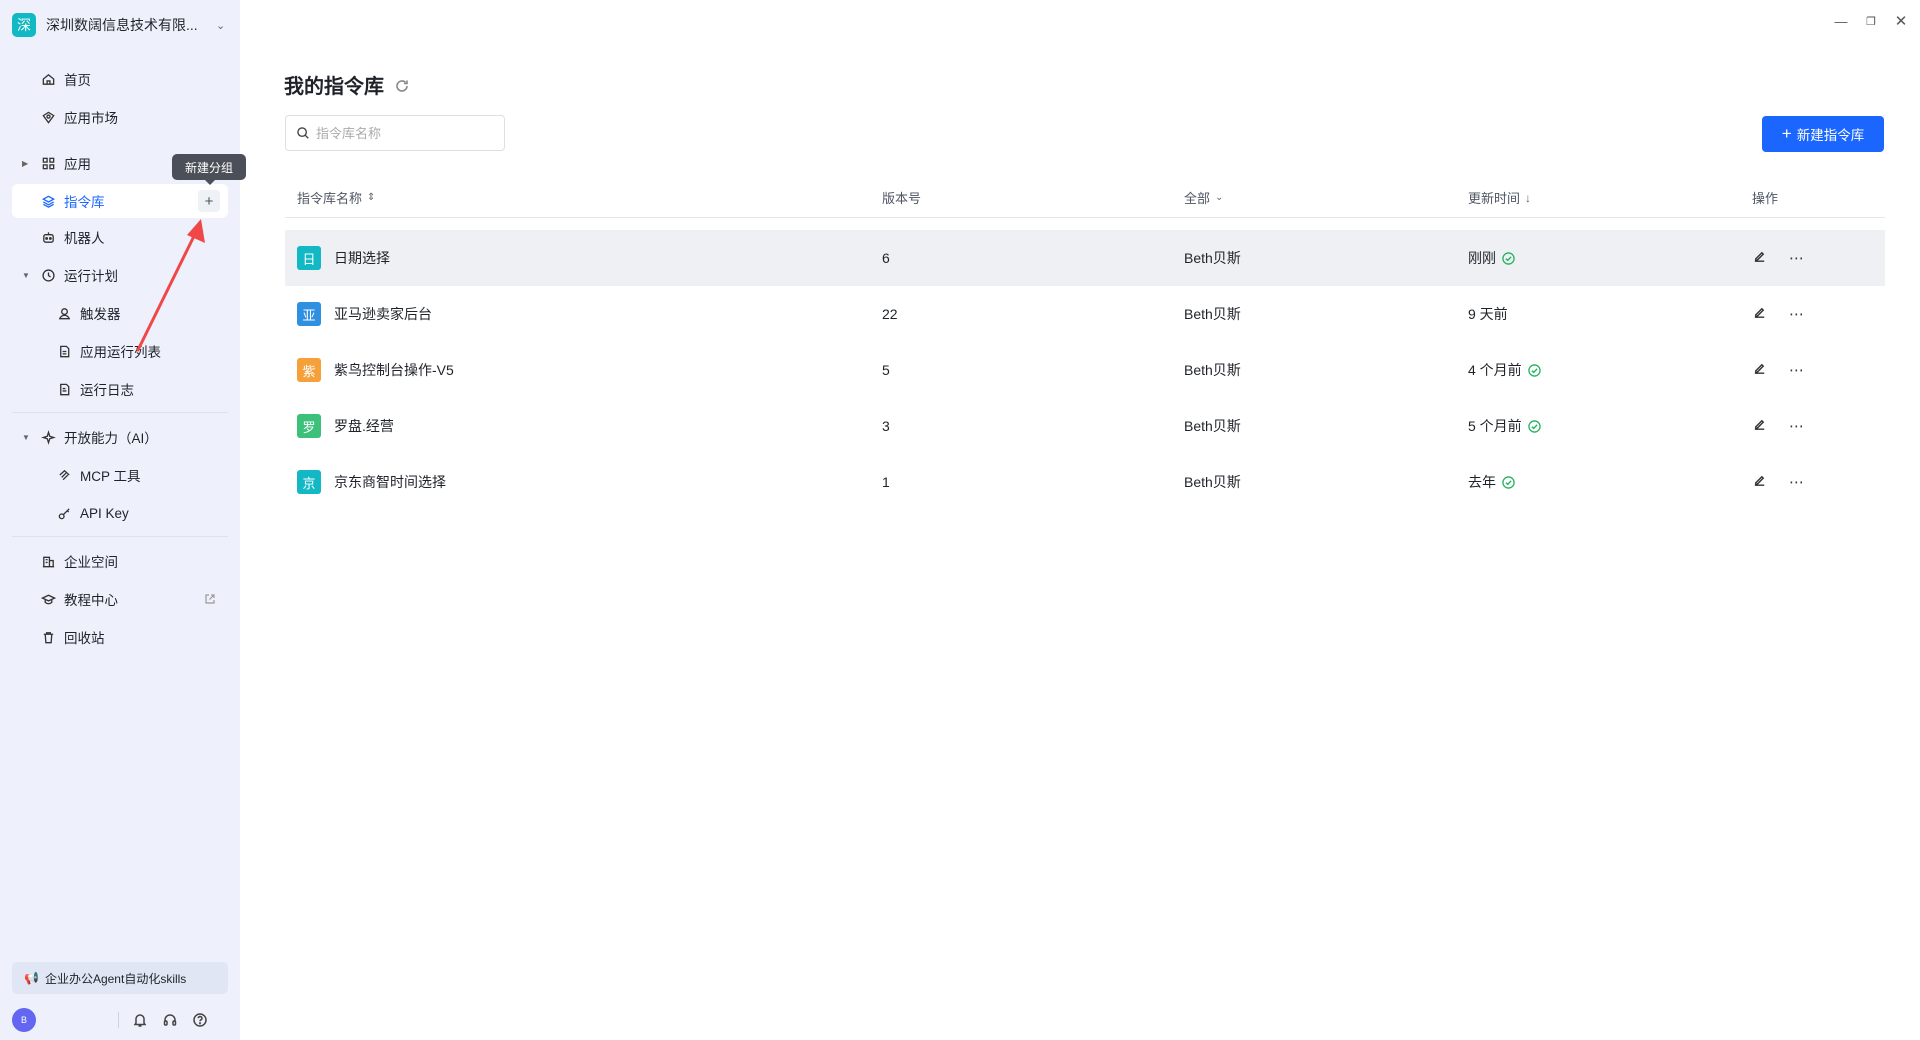 This screenshot has width=1920, height=1040. What do you see at coordinates (886, 370) in the screenshot?
I see `cell-version: 5` at bounding box center [886, 370].